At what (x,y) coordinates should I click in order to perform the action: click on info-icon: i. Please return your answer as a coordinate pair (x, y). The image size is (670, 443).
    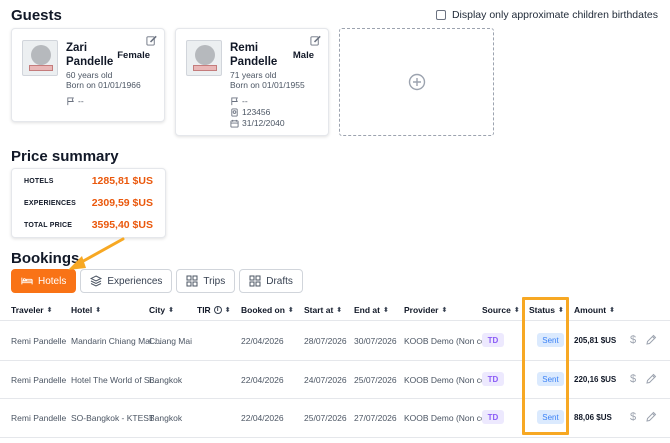
    Looking at the image, I should click on (217, 310).